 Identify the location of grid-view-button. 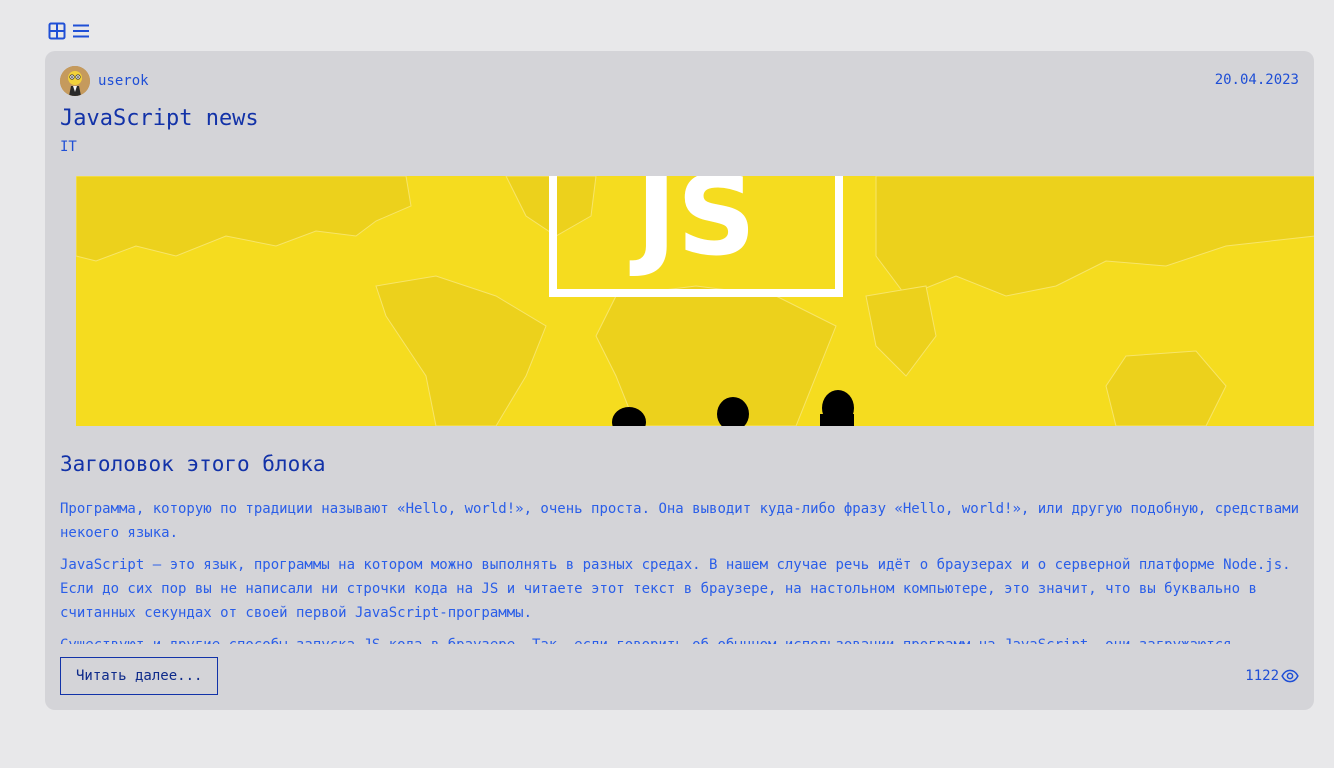
(57, 31).